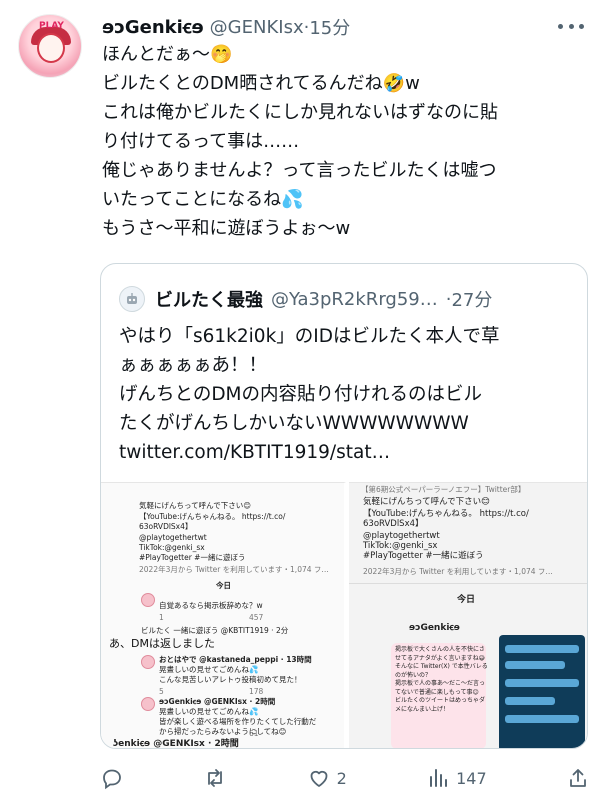 The image size is (606, 800). I want to click on avatar-play-tag: PLAY, so click(51, 26).